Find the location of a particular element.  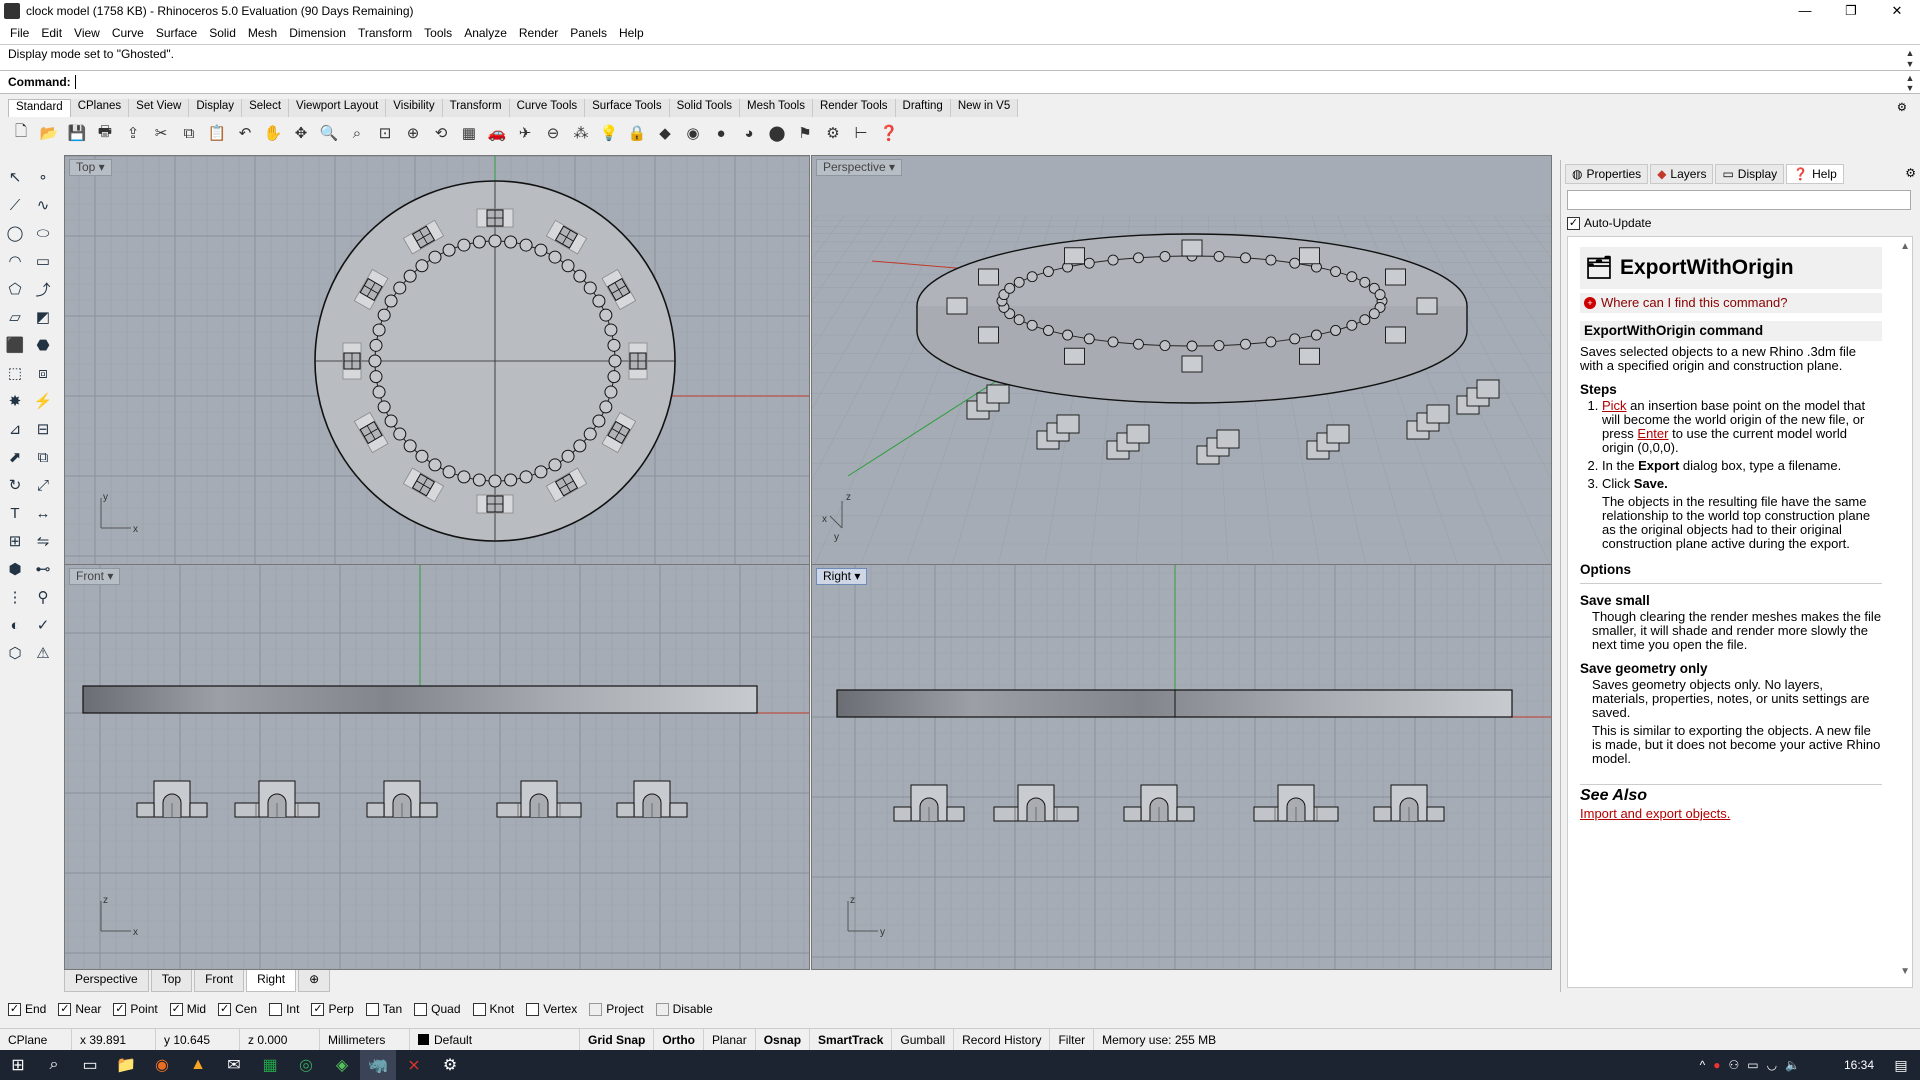

cut-icon: ✂ is located at coordinates (161, 133).